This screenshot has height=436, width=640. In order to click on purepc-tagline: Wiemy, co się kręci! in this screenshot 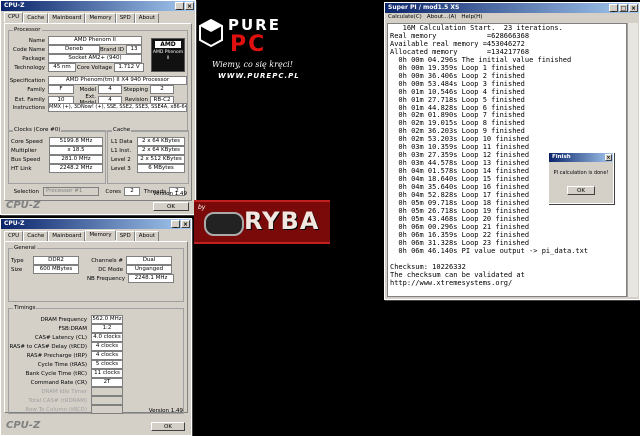, I will do `click(252, 64)`.